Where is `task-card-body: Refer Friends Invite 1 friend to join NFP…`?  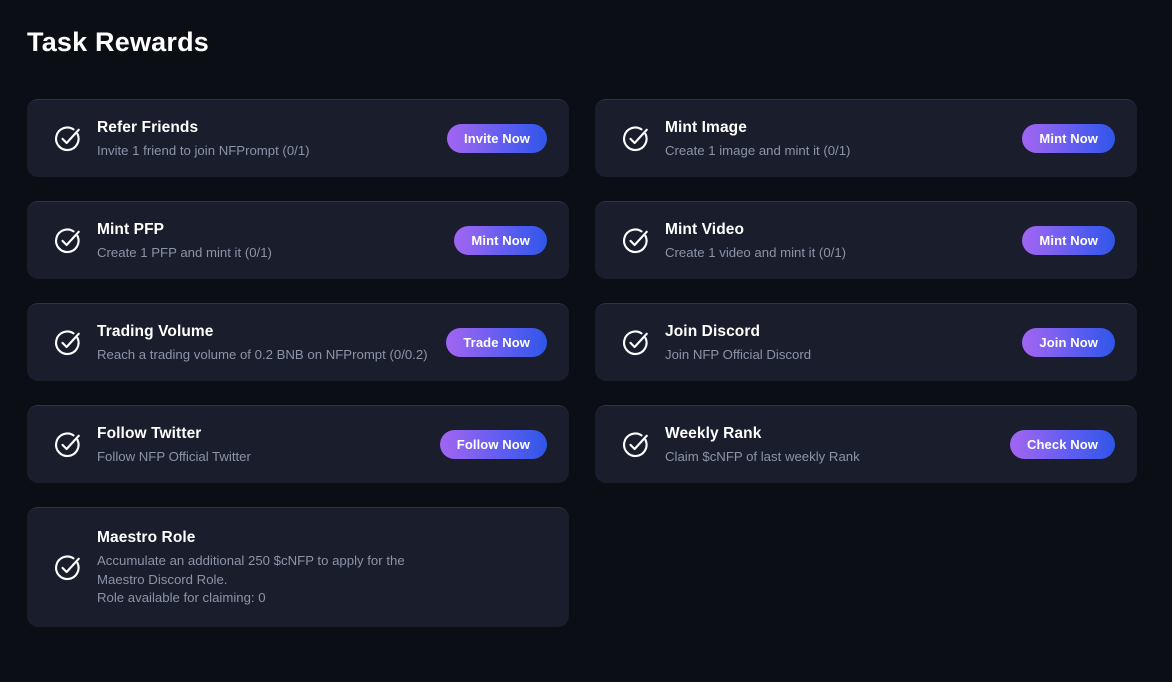 task-card-body: Refer Friends Invite 1 friend to join NFP… is located at coordinates (272, 139).